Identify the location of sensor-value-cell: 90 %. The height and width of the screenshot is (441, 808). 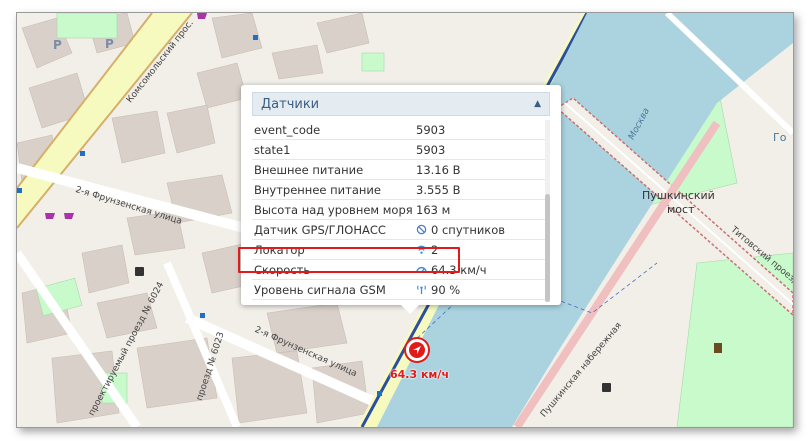
(438, 290).